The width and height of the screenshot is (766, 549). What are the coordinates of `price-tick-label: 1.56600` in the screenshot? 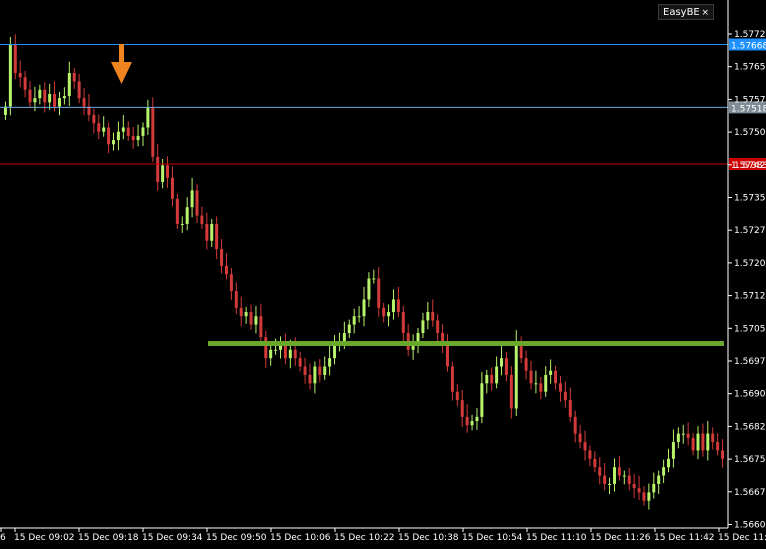 It's located at (750, 526).